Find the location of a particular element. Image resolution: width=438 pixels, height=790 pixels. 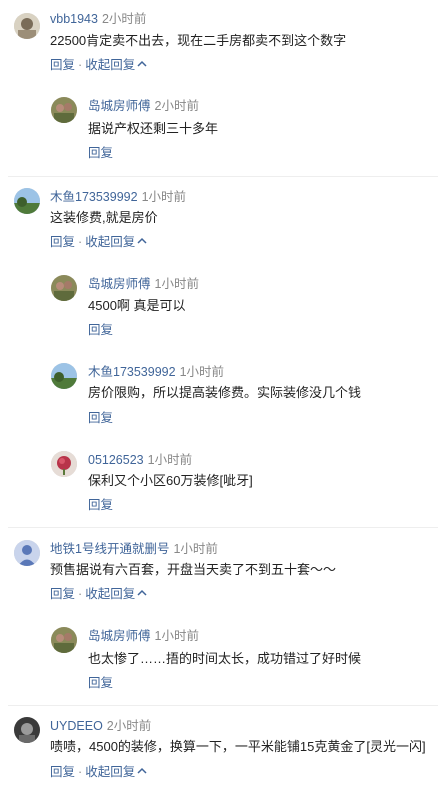

comment-text: 这装修费,就是房价 is located at coordinates (104, 217).